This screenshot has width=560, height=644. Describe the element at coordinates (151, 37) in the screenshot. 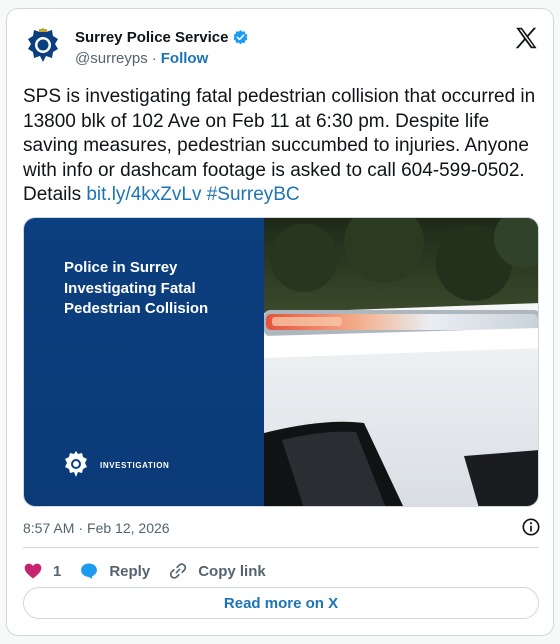

I see `display-name: Surrey Police Service` at that location.